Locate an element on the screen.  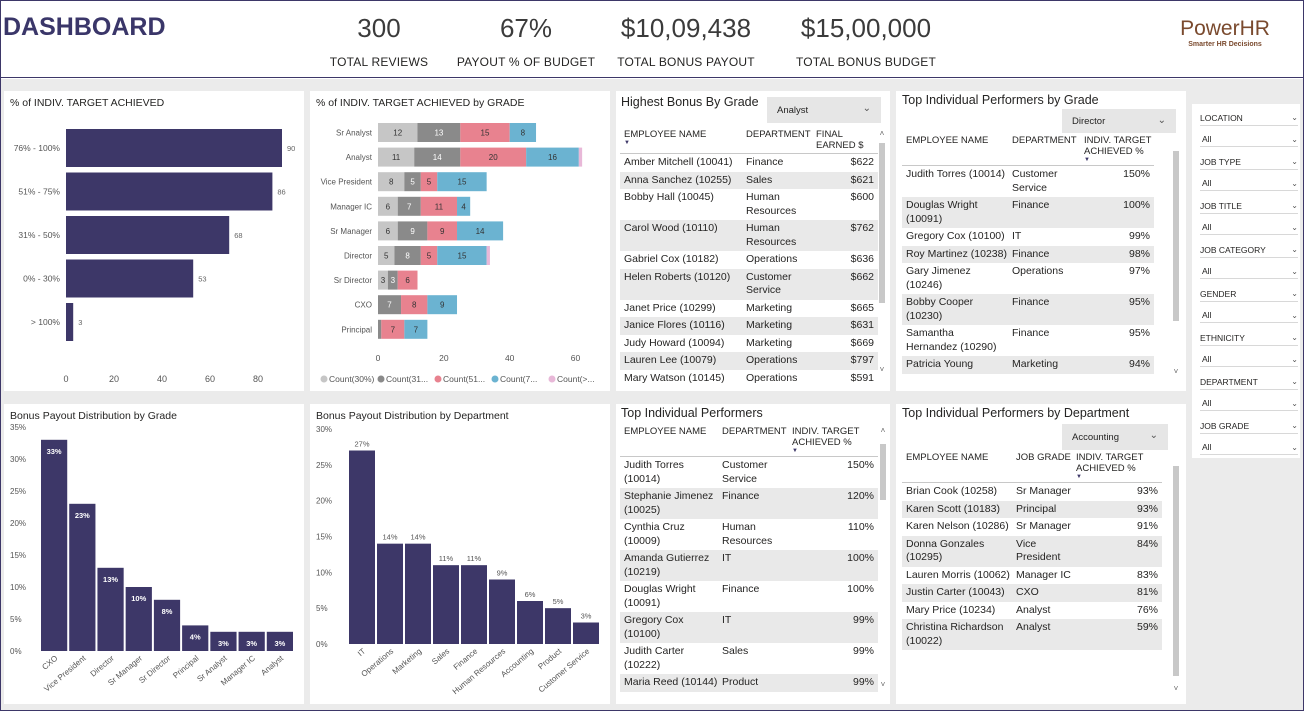
table-cell: Patricia Young is located at coordinates (940, 364).